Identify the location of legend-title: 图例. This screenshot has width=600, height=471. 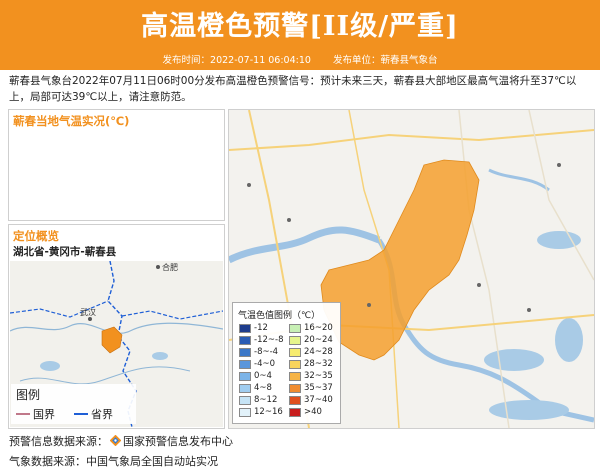
(28, 395).